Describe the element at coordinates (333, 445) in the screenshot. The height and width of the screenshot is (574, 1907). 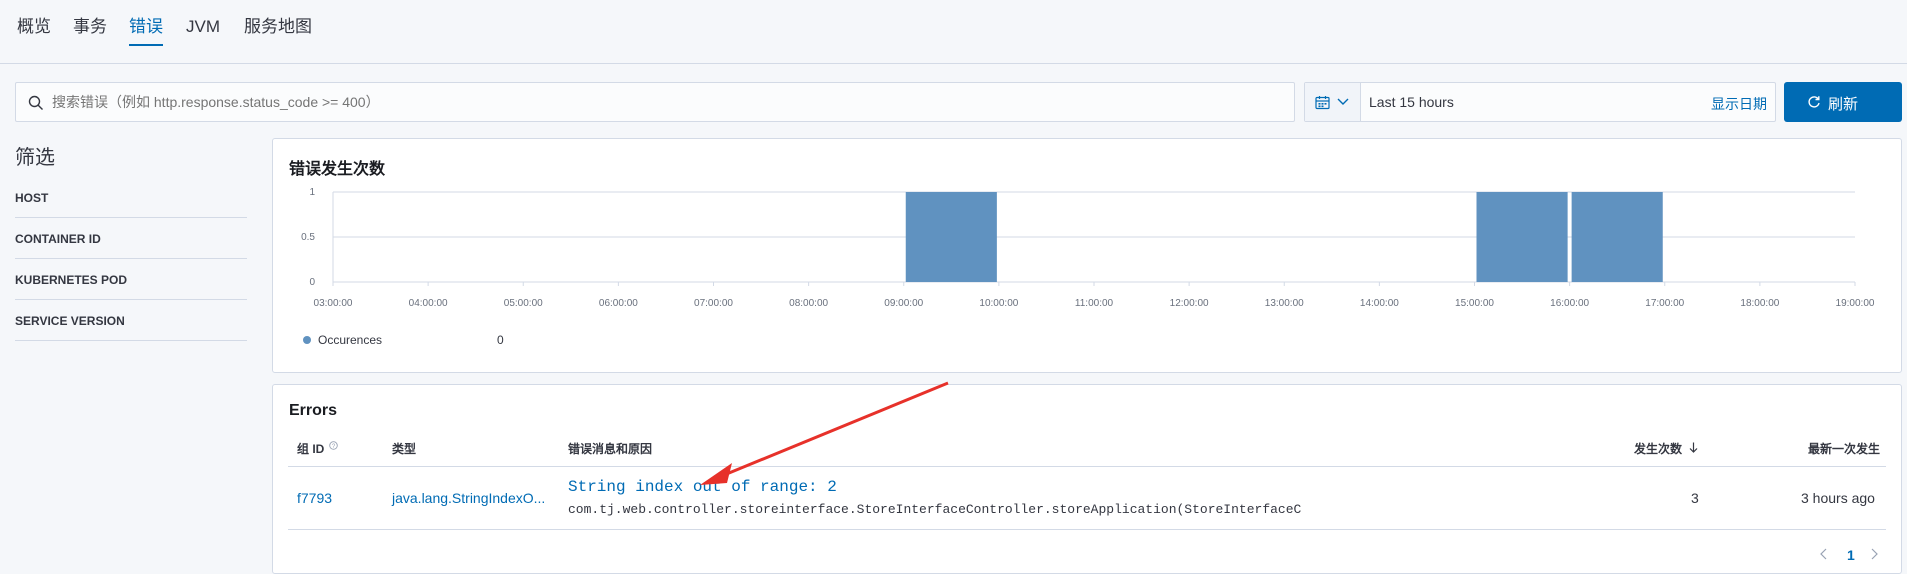
I see `info-icon: ?` at that location.